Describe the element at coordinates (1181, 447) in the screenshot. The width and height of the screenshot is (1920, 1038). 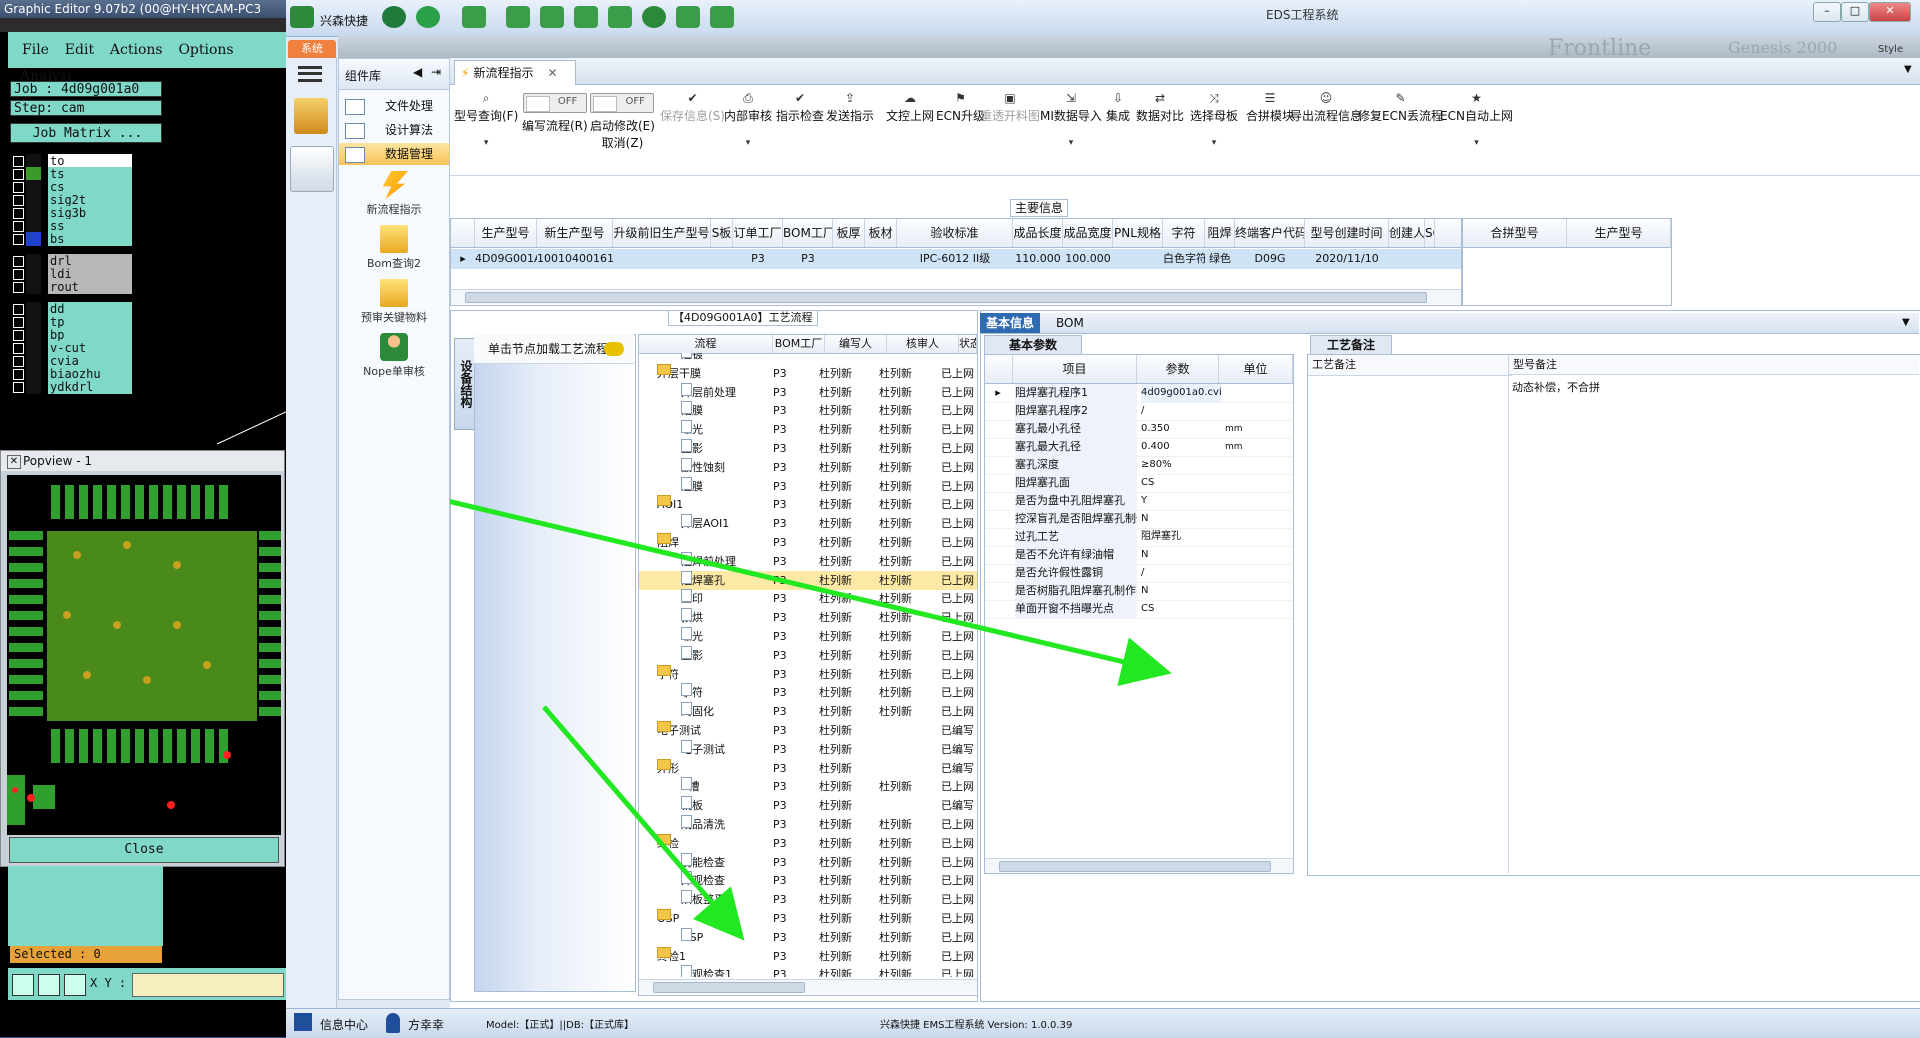
I see `param-value: 0.400` at that location.